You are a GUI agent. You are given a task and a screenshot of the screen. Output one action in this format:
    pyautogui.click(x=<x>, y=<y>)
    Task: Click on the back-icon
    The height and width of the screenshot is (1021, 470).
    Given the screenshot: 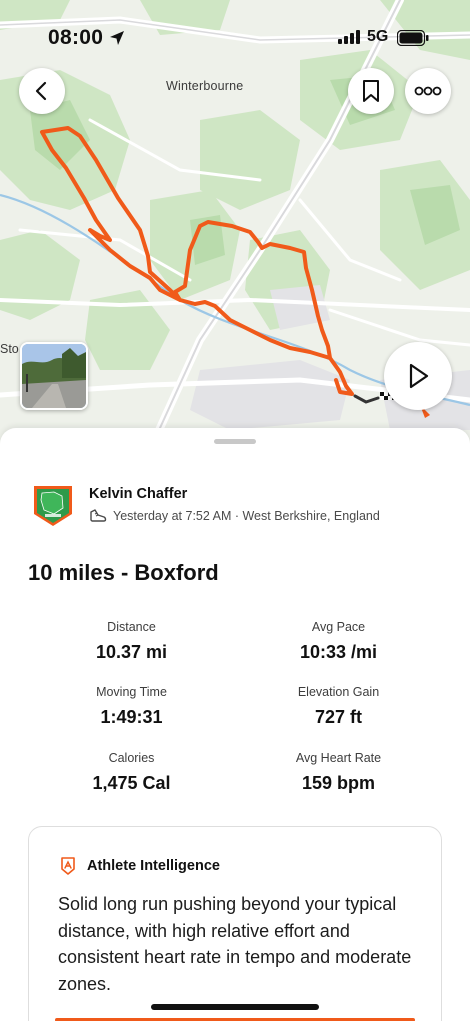 What is the action you would take?
    pyautogui.click(x=41, y=91)
    